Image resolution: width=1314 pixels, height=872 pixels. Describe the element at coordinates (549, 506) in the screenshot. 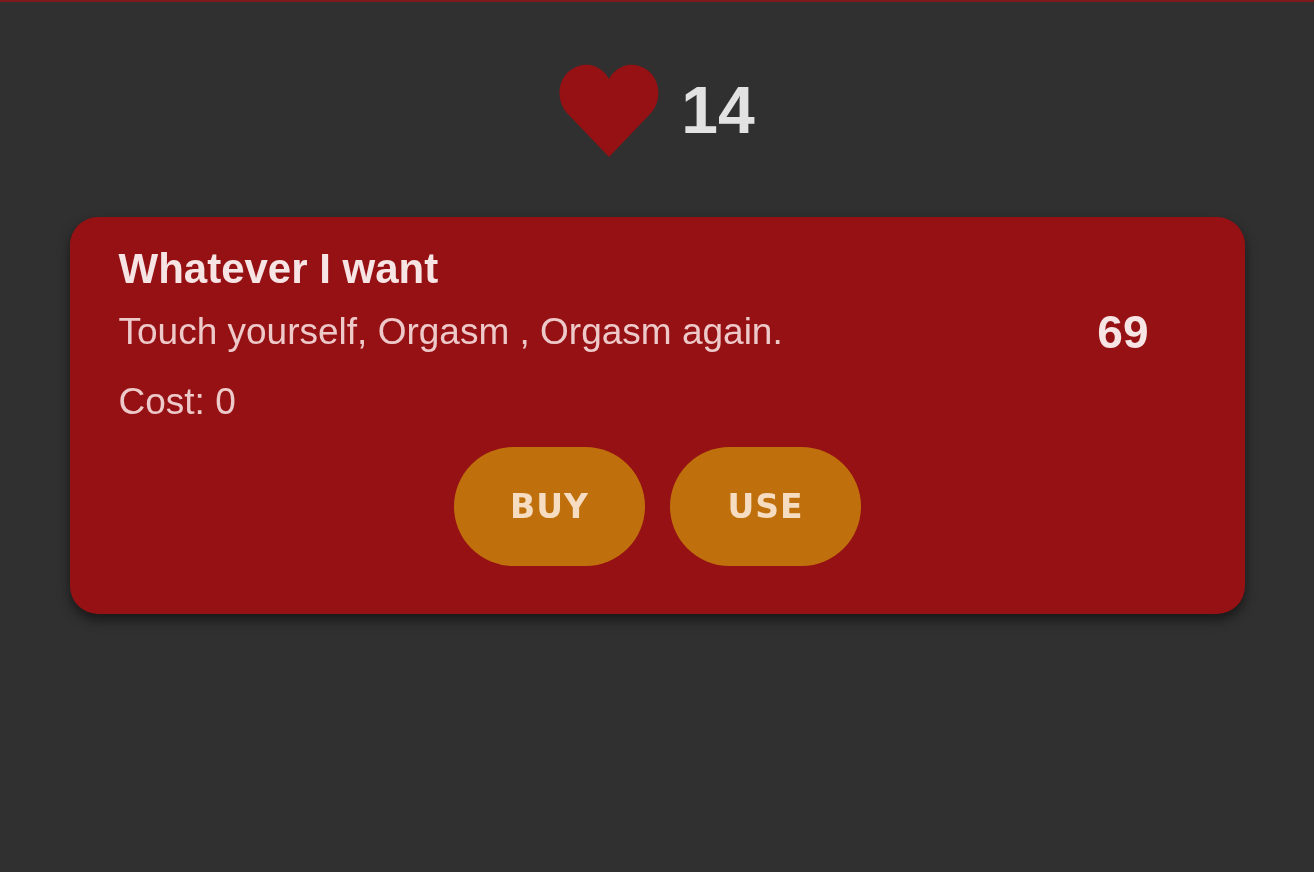

I see `action-button: BUY` at that location.